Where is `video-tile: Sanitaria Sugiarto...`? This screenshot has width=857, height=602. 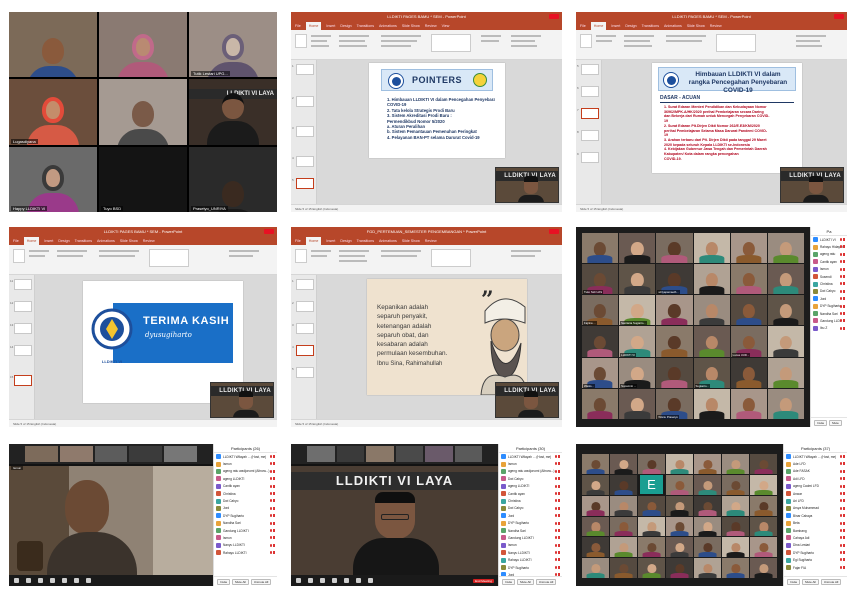
video-tile: Sanitaria Sugiarto... is located at coordinates (637, 310).